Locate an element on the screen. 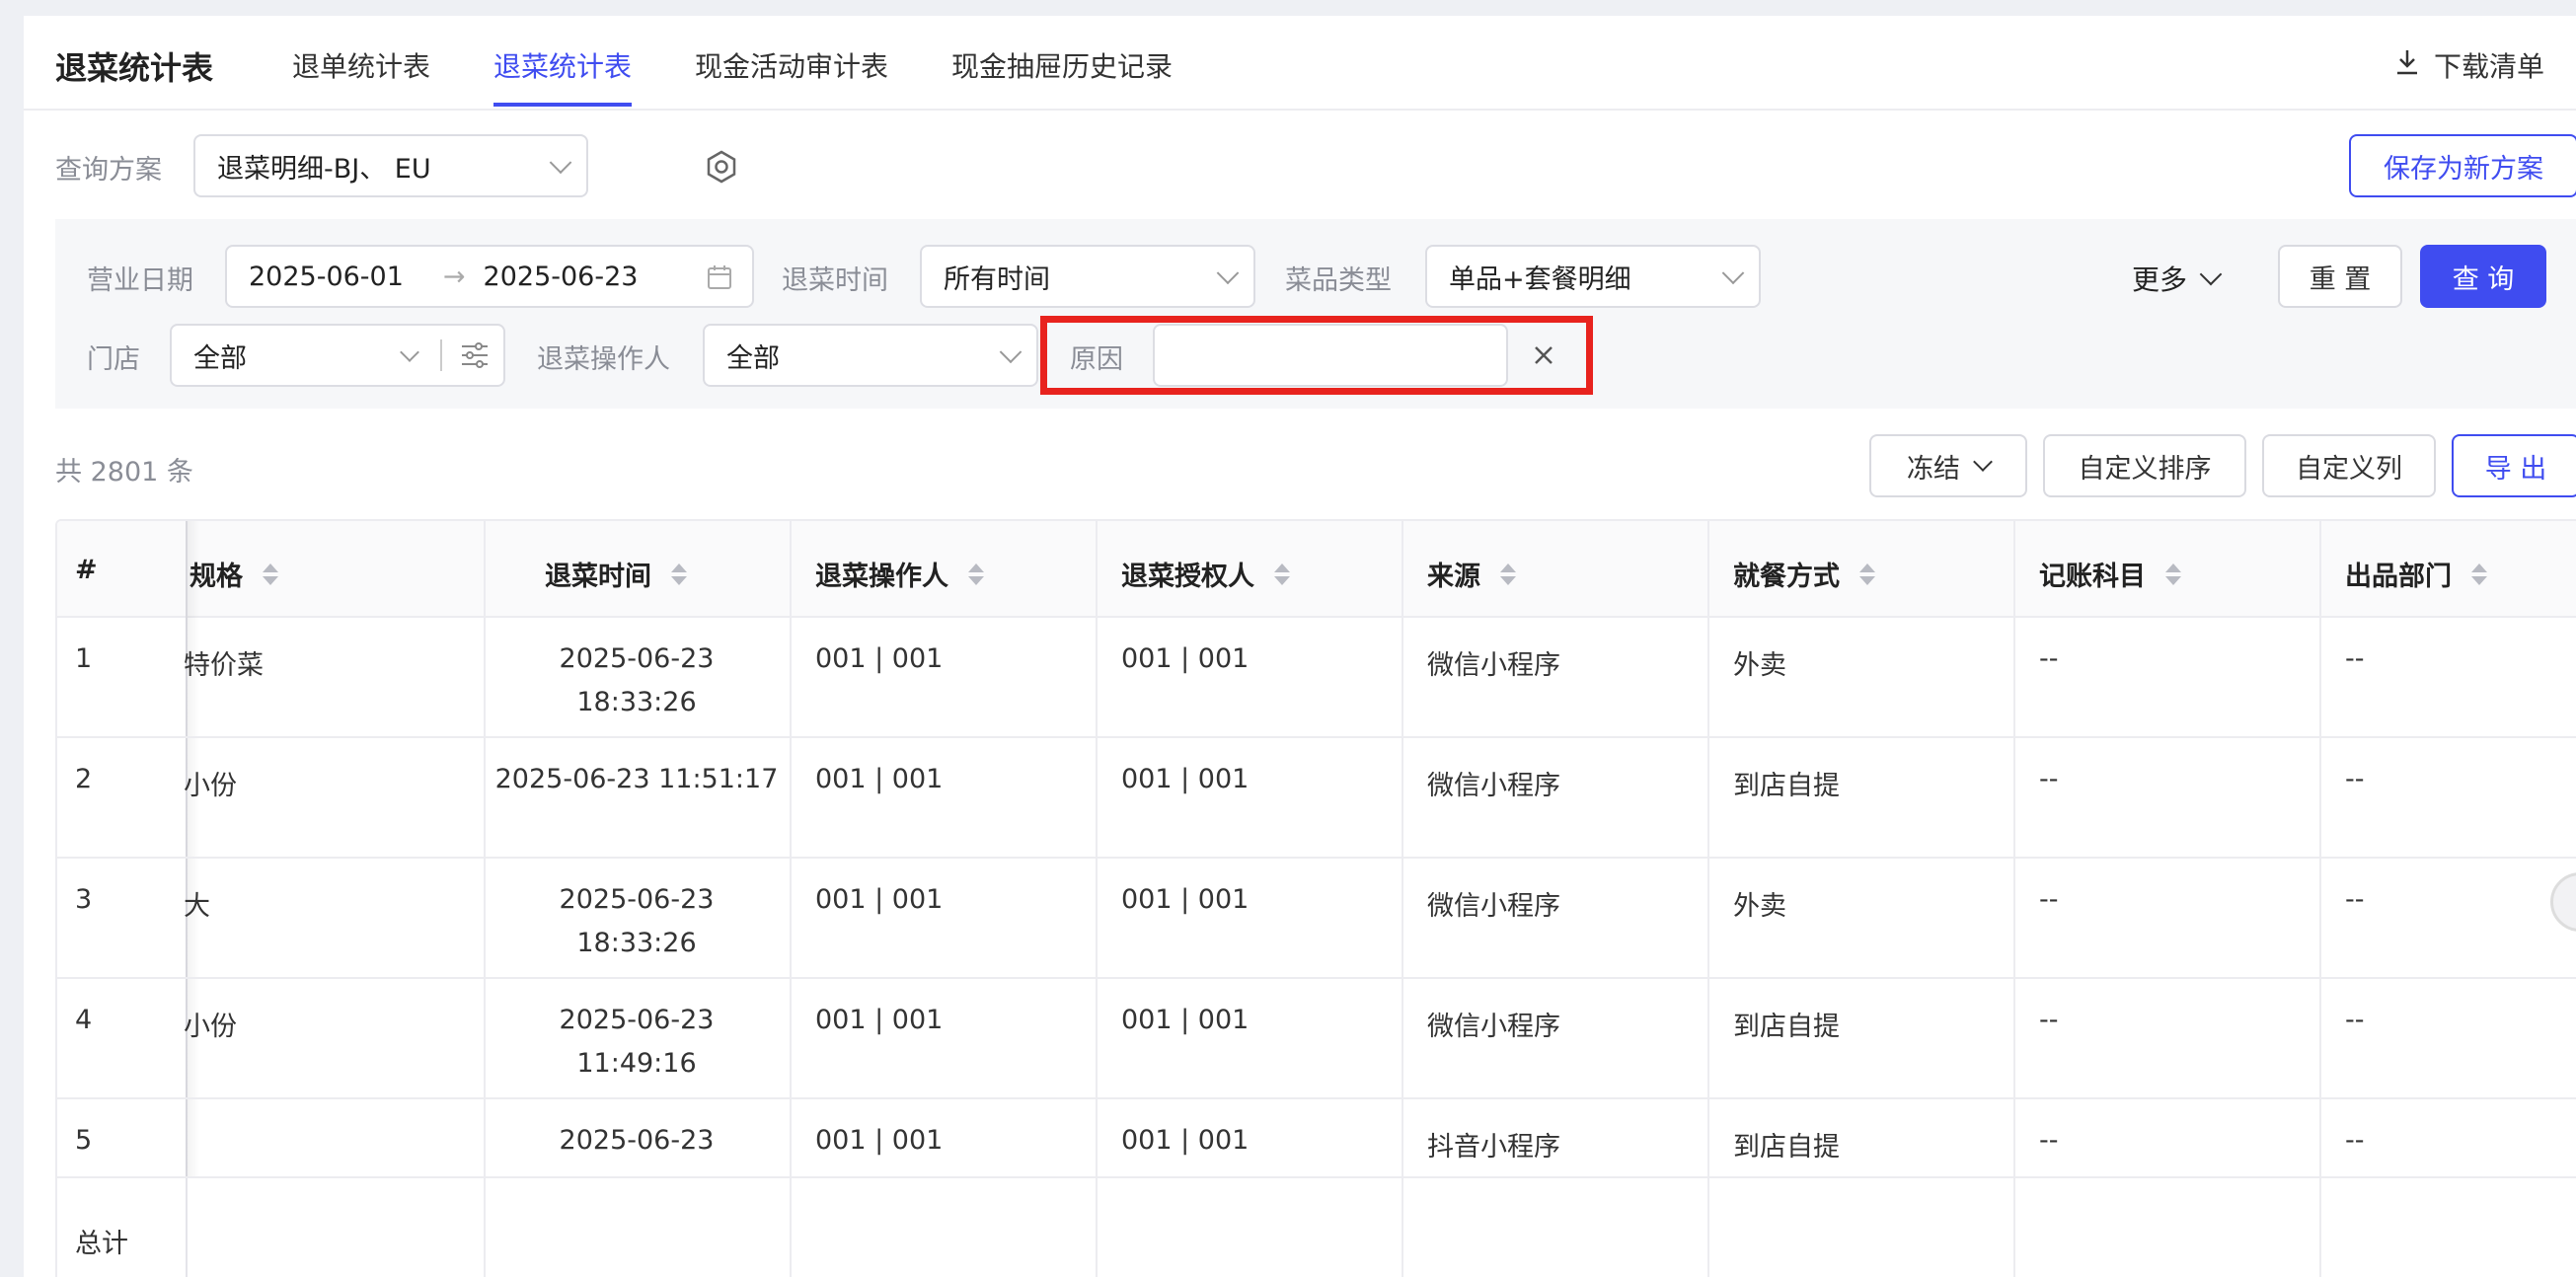  tab-dish-return: 退菜统计表 is located at coordinates (563, 65).